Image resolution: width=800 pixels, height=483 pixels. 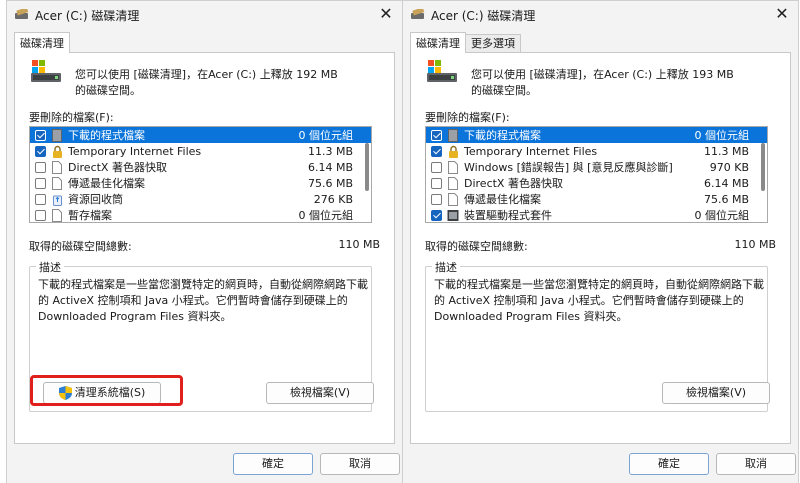 I want to click on highlight-box, so click(x=106, y=390).